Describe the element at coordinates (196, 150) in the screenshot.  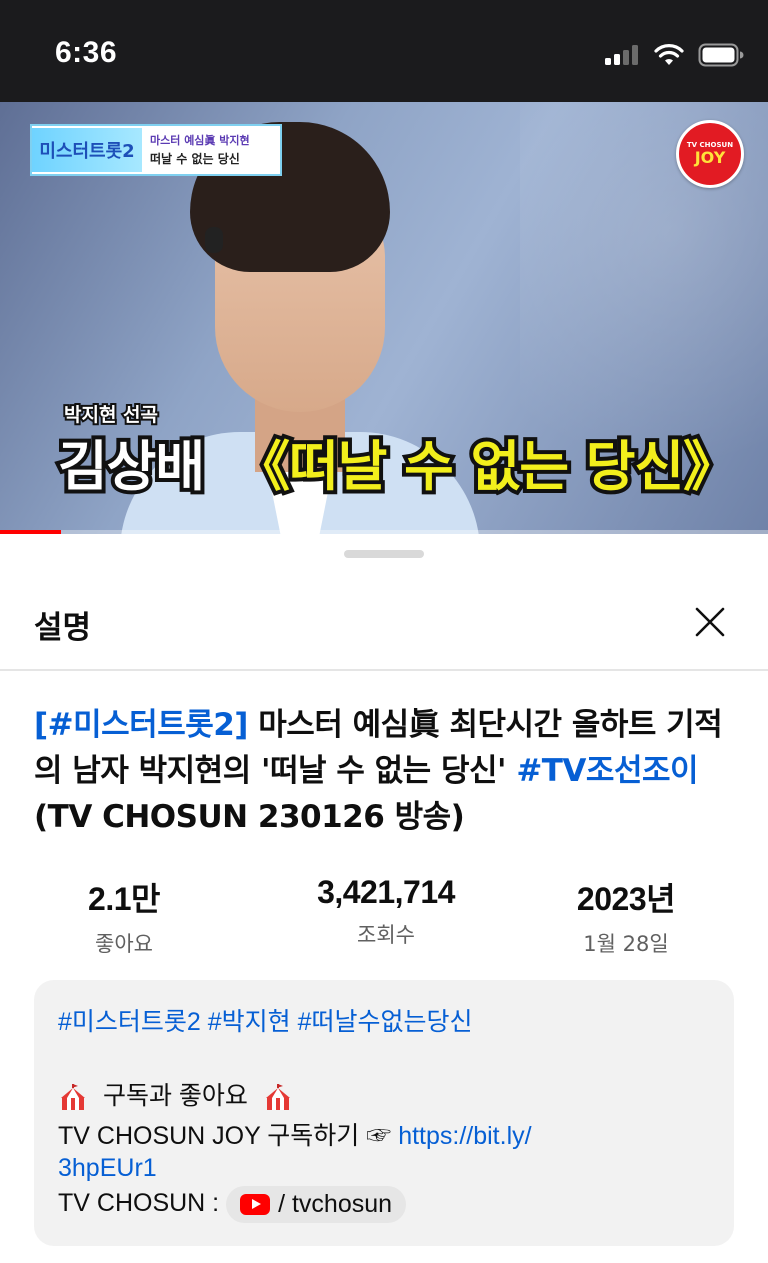
I see `show-logo-subtitle: 마스터 예심眞 박지현 떠날 수 없는 당신` at that location.